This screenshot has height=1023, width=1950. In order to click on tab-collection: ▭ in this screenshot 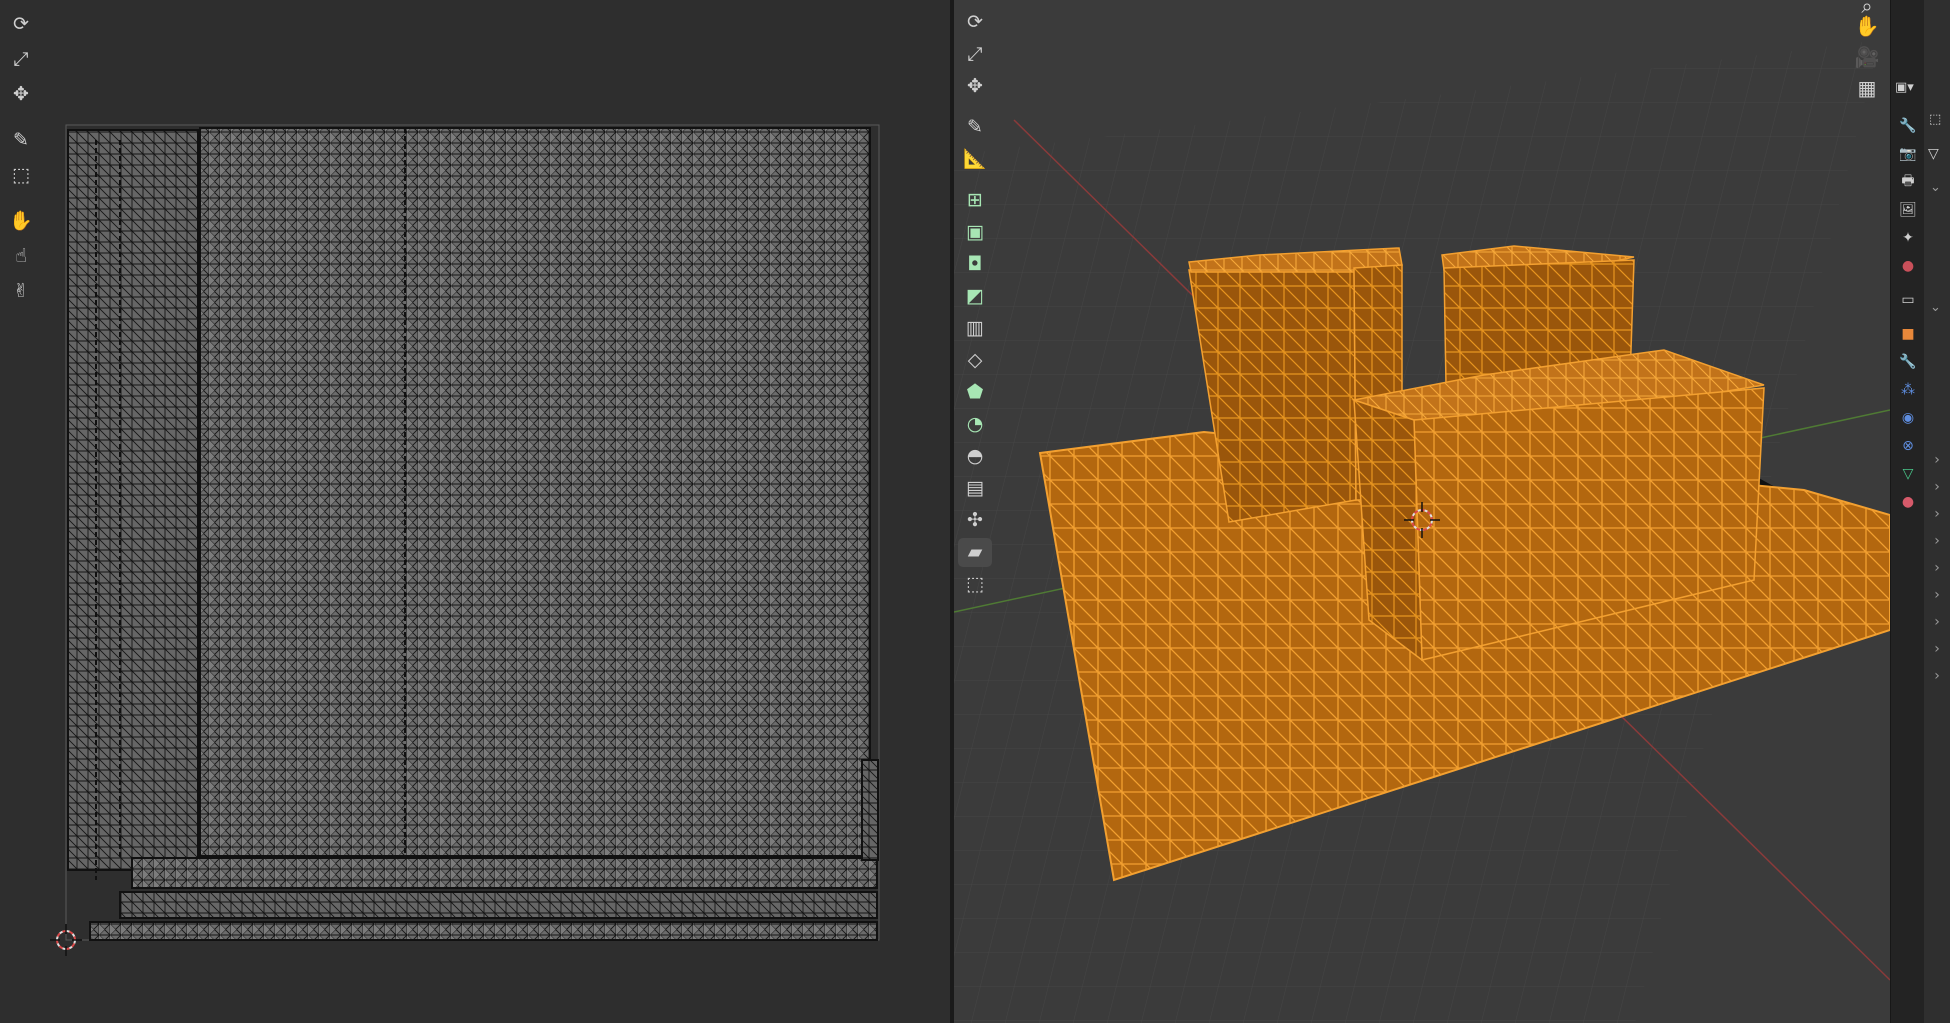, I will do `click(1908, 300)`.